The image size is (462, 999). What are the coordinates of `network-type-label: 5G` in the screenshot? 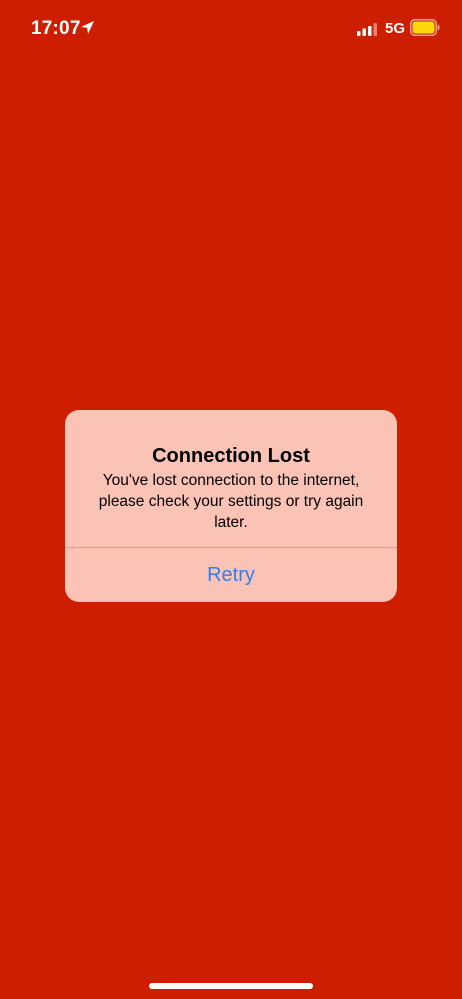 It's located at (395, 28).